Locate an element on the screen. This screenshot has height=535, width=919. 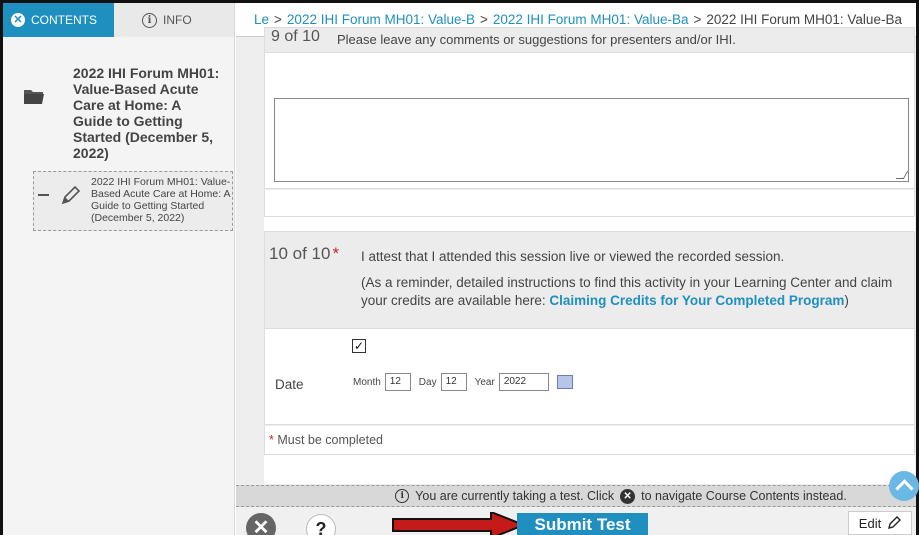
info-icon: i is located at coordinates (402, 496).